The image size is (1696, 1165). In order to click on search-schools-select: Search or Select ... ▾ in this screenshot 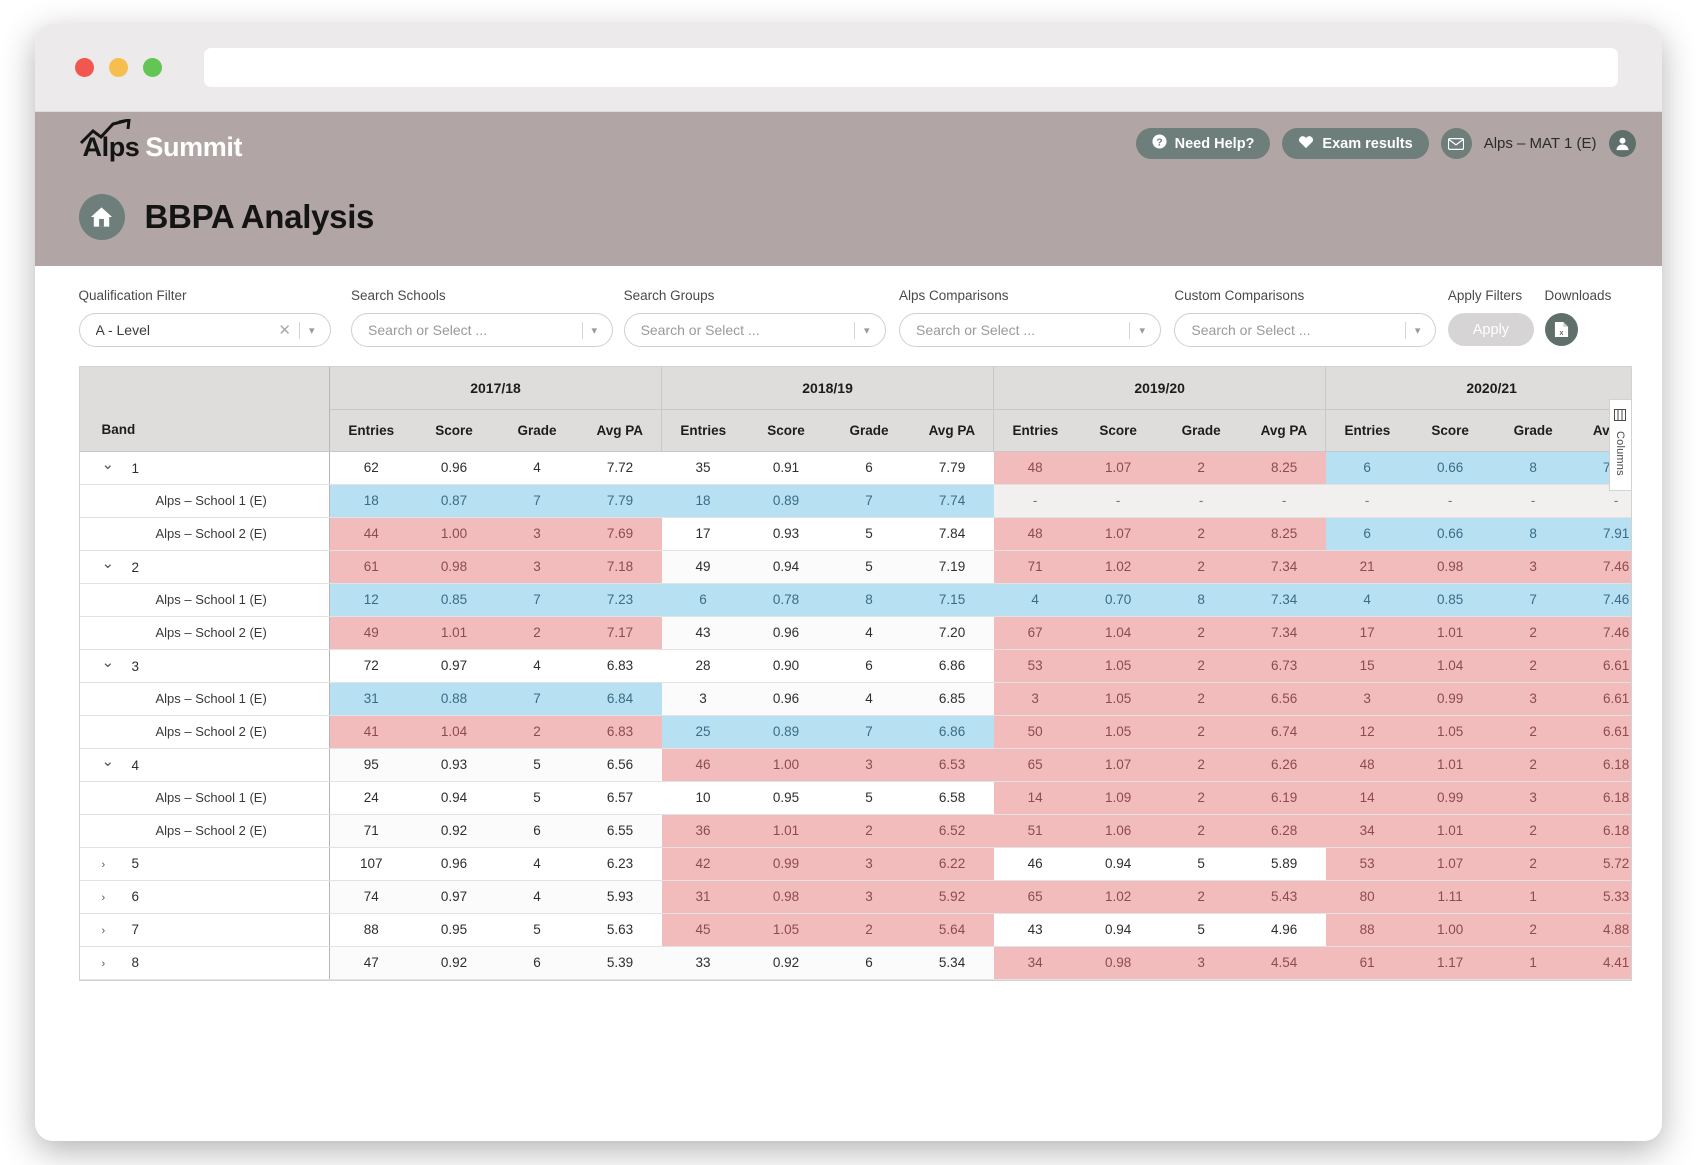, I will do `click(482, 330)`.